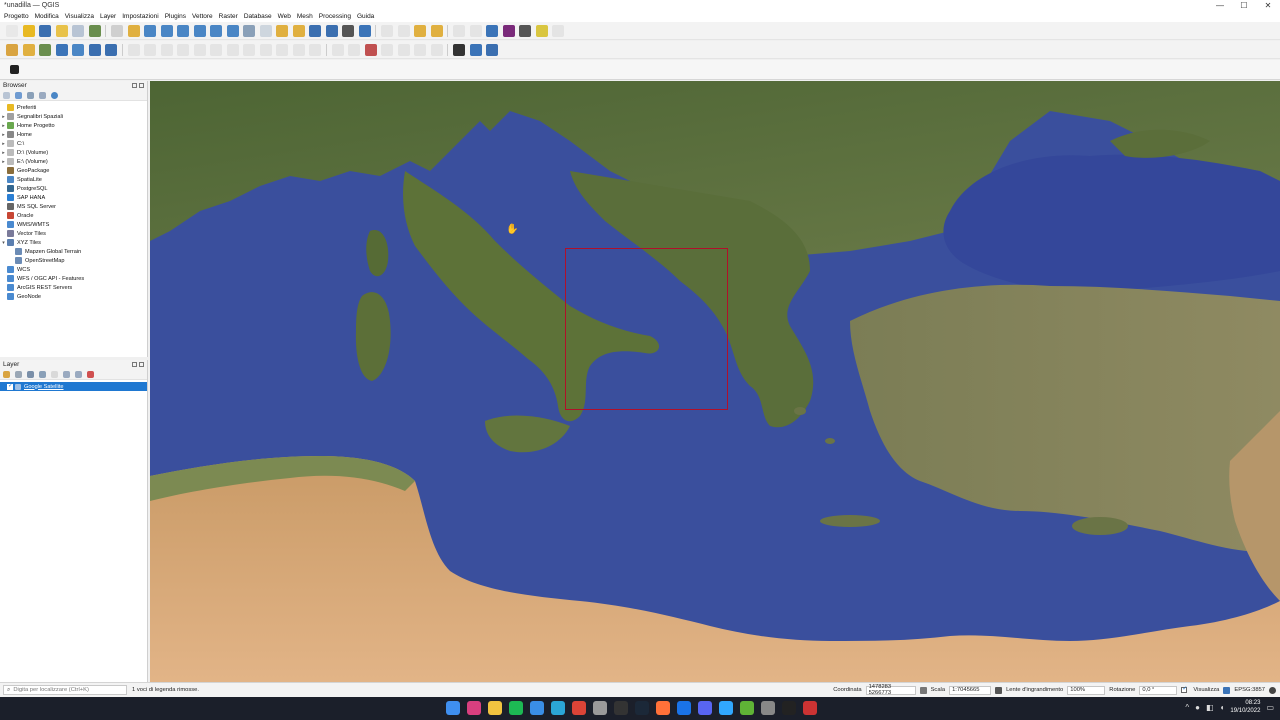 This screenshot has width=1280, height=720. What do you see at coordinates (12, 49) in the screenshot?
I see `add-vector-icon` at bounding box center [12, 49].